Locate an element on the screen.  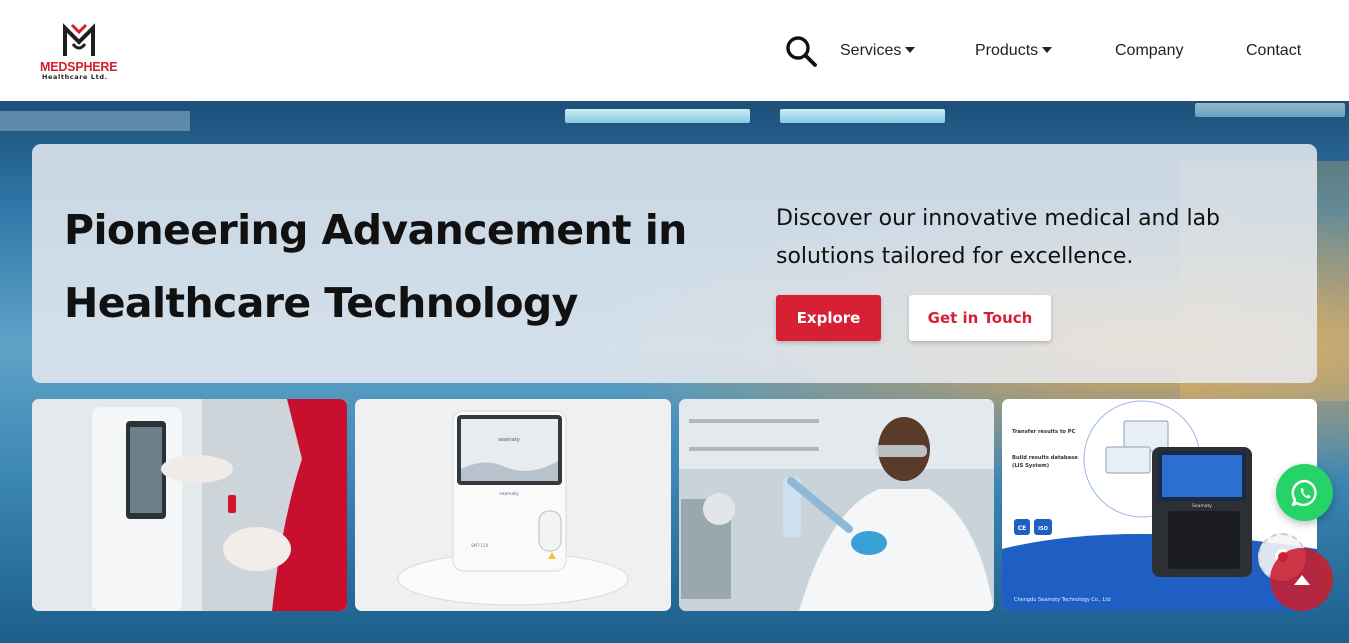
screen-brand-text: seamaty is located at coordinates (509, 440).